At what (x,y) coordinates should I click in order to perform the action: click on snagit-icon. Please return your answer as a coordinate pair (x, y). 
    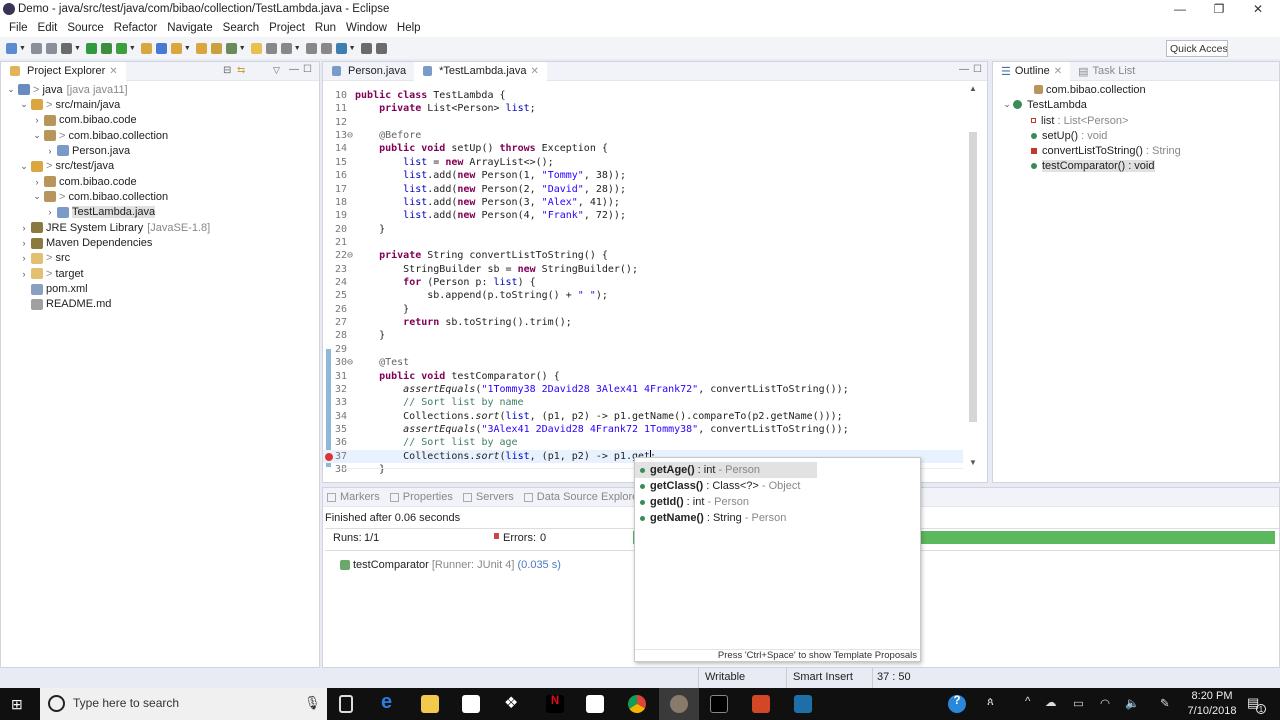
    Looking at the image, I should click on (803, 704).